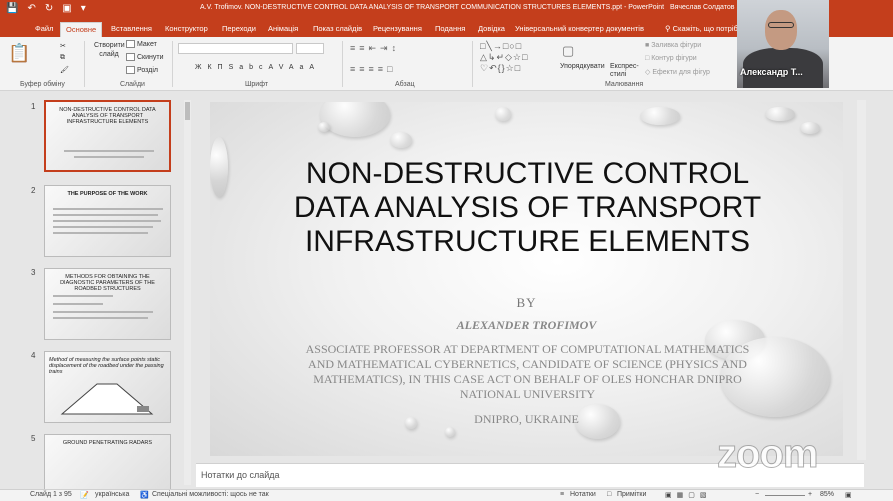 This screenshot has height=501, width=893. I want to click on arrange-icon: ▢, so click(568, 51).